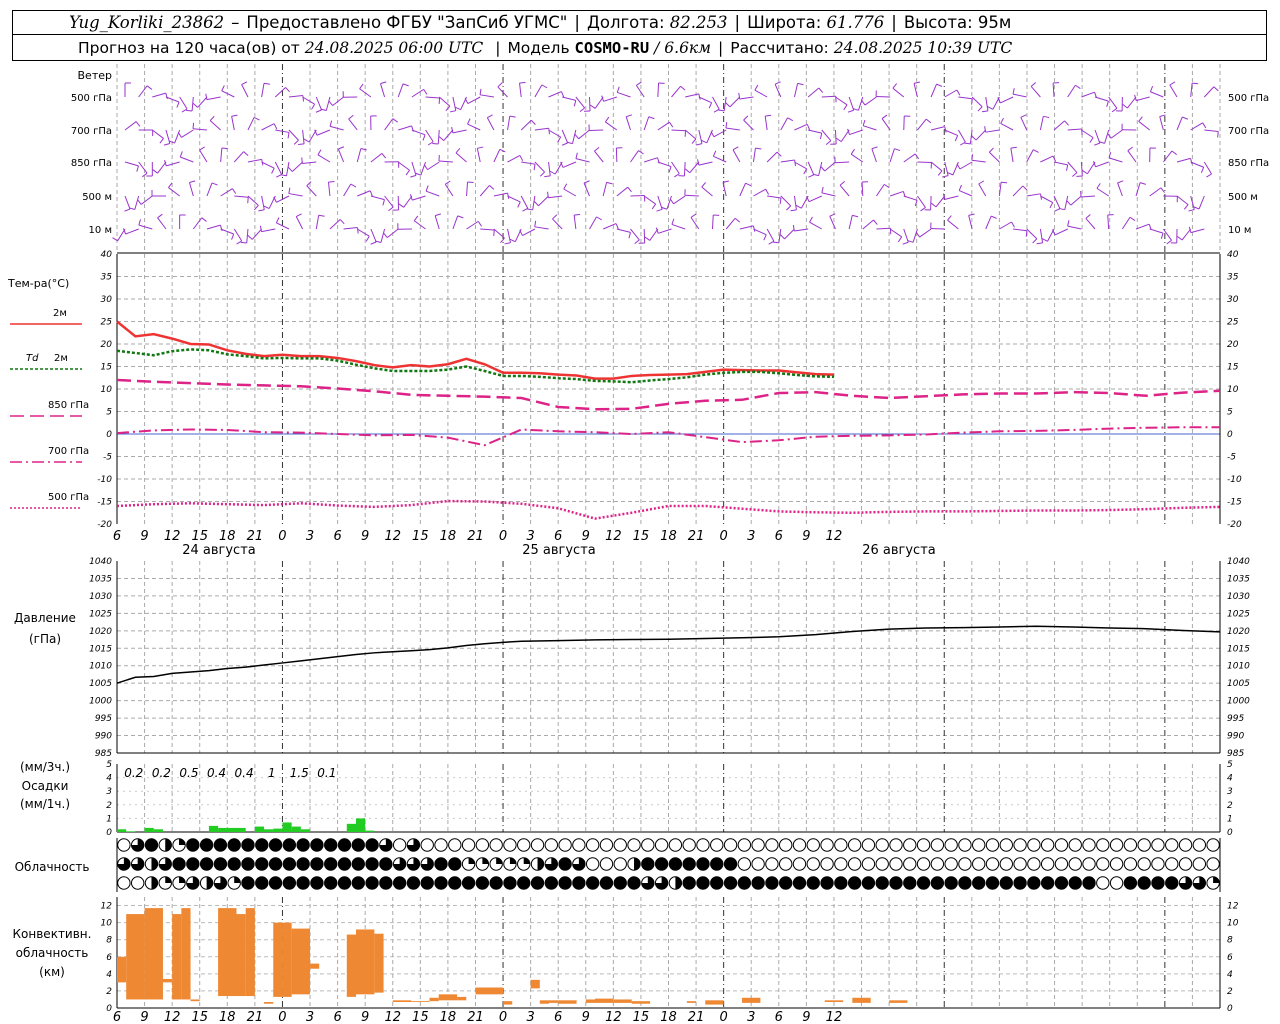 Image resolution: width=1280 pixels, height=1024 pixels. Describe the element at coordinates (1234, 503) in the screenshot. I see `temp-tick-label-right: -15` at that location.